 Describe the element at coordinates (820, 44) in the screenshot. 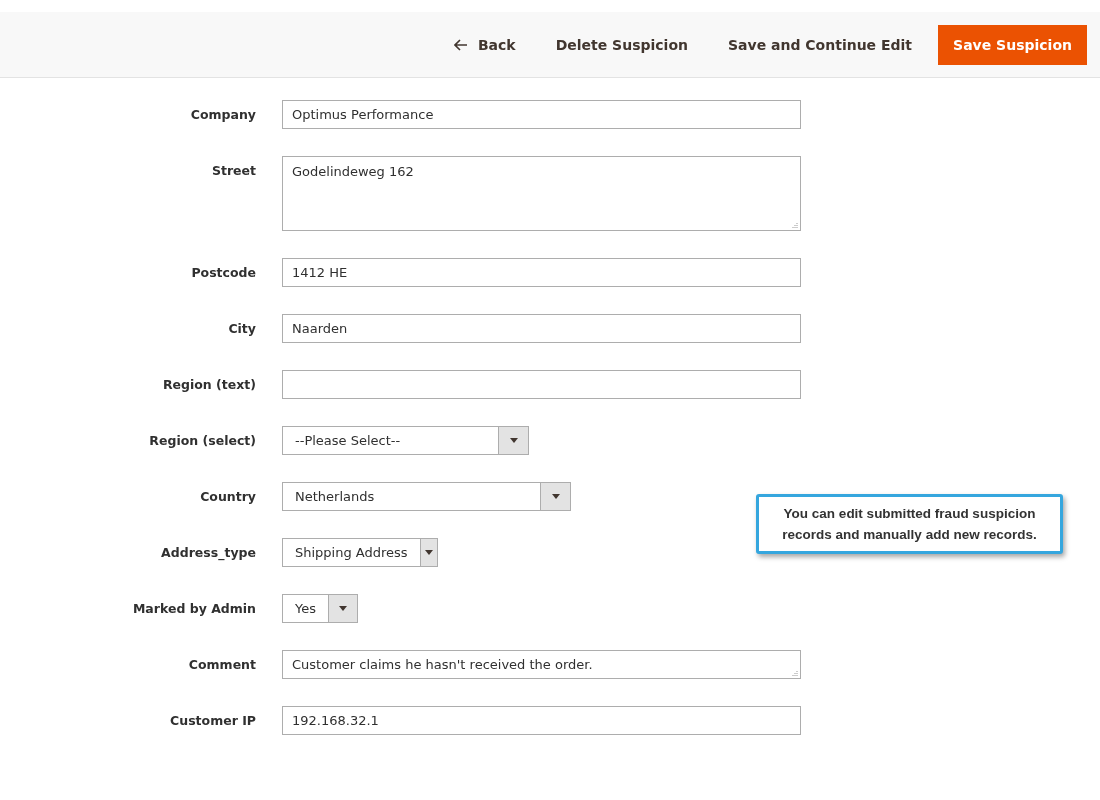

I see `toolbar-button: Save and Continue Edit` at that location.